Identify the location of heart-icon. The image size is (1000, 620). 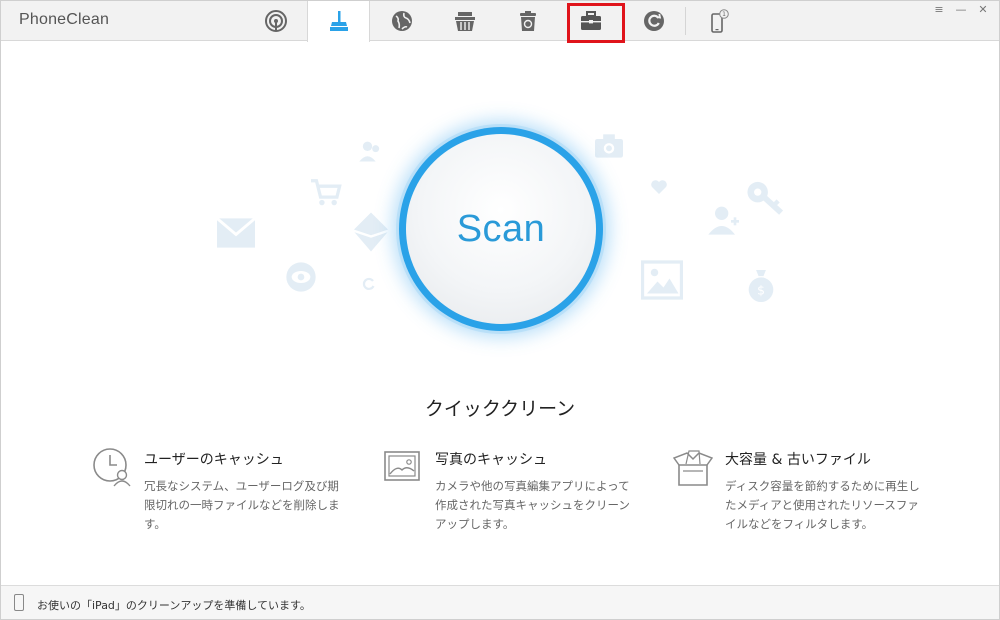
(659, 187).